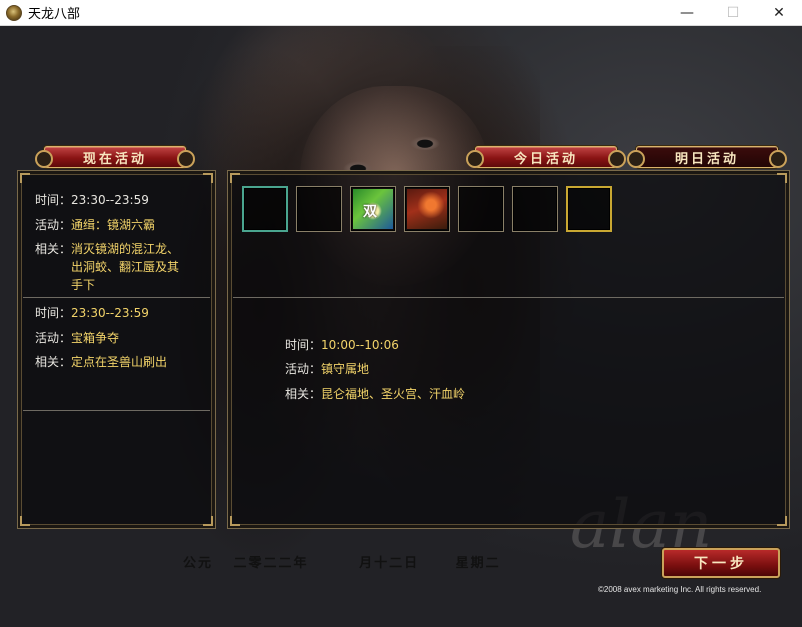 This screenshot has width=802, height=627. Describe the element at coordinates (271, 563) in the screenshot. I see `date-year: 二零二二年` at that location.